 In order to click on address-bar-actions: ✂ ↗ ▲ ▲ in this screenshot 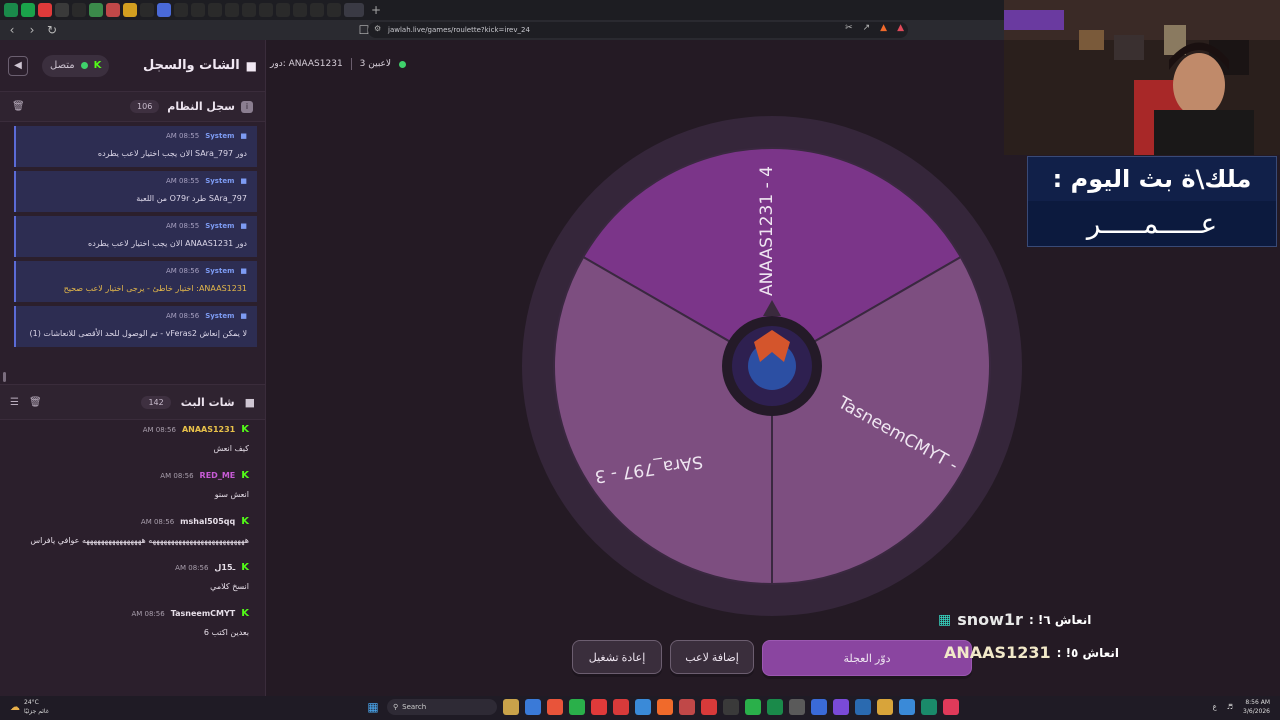, I will do `click(874, 28)`.